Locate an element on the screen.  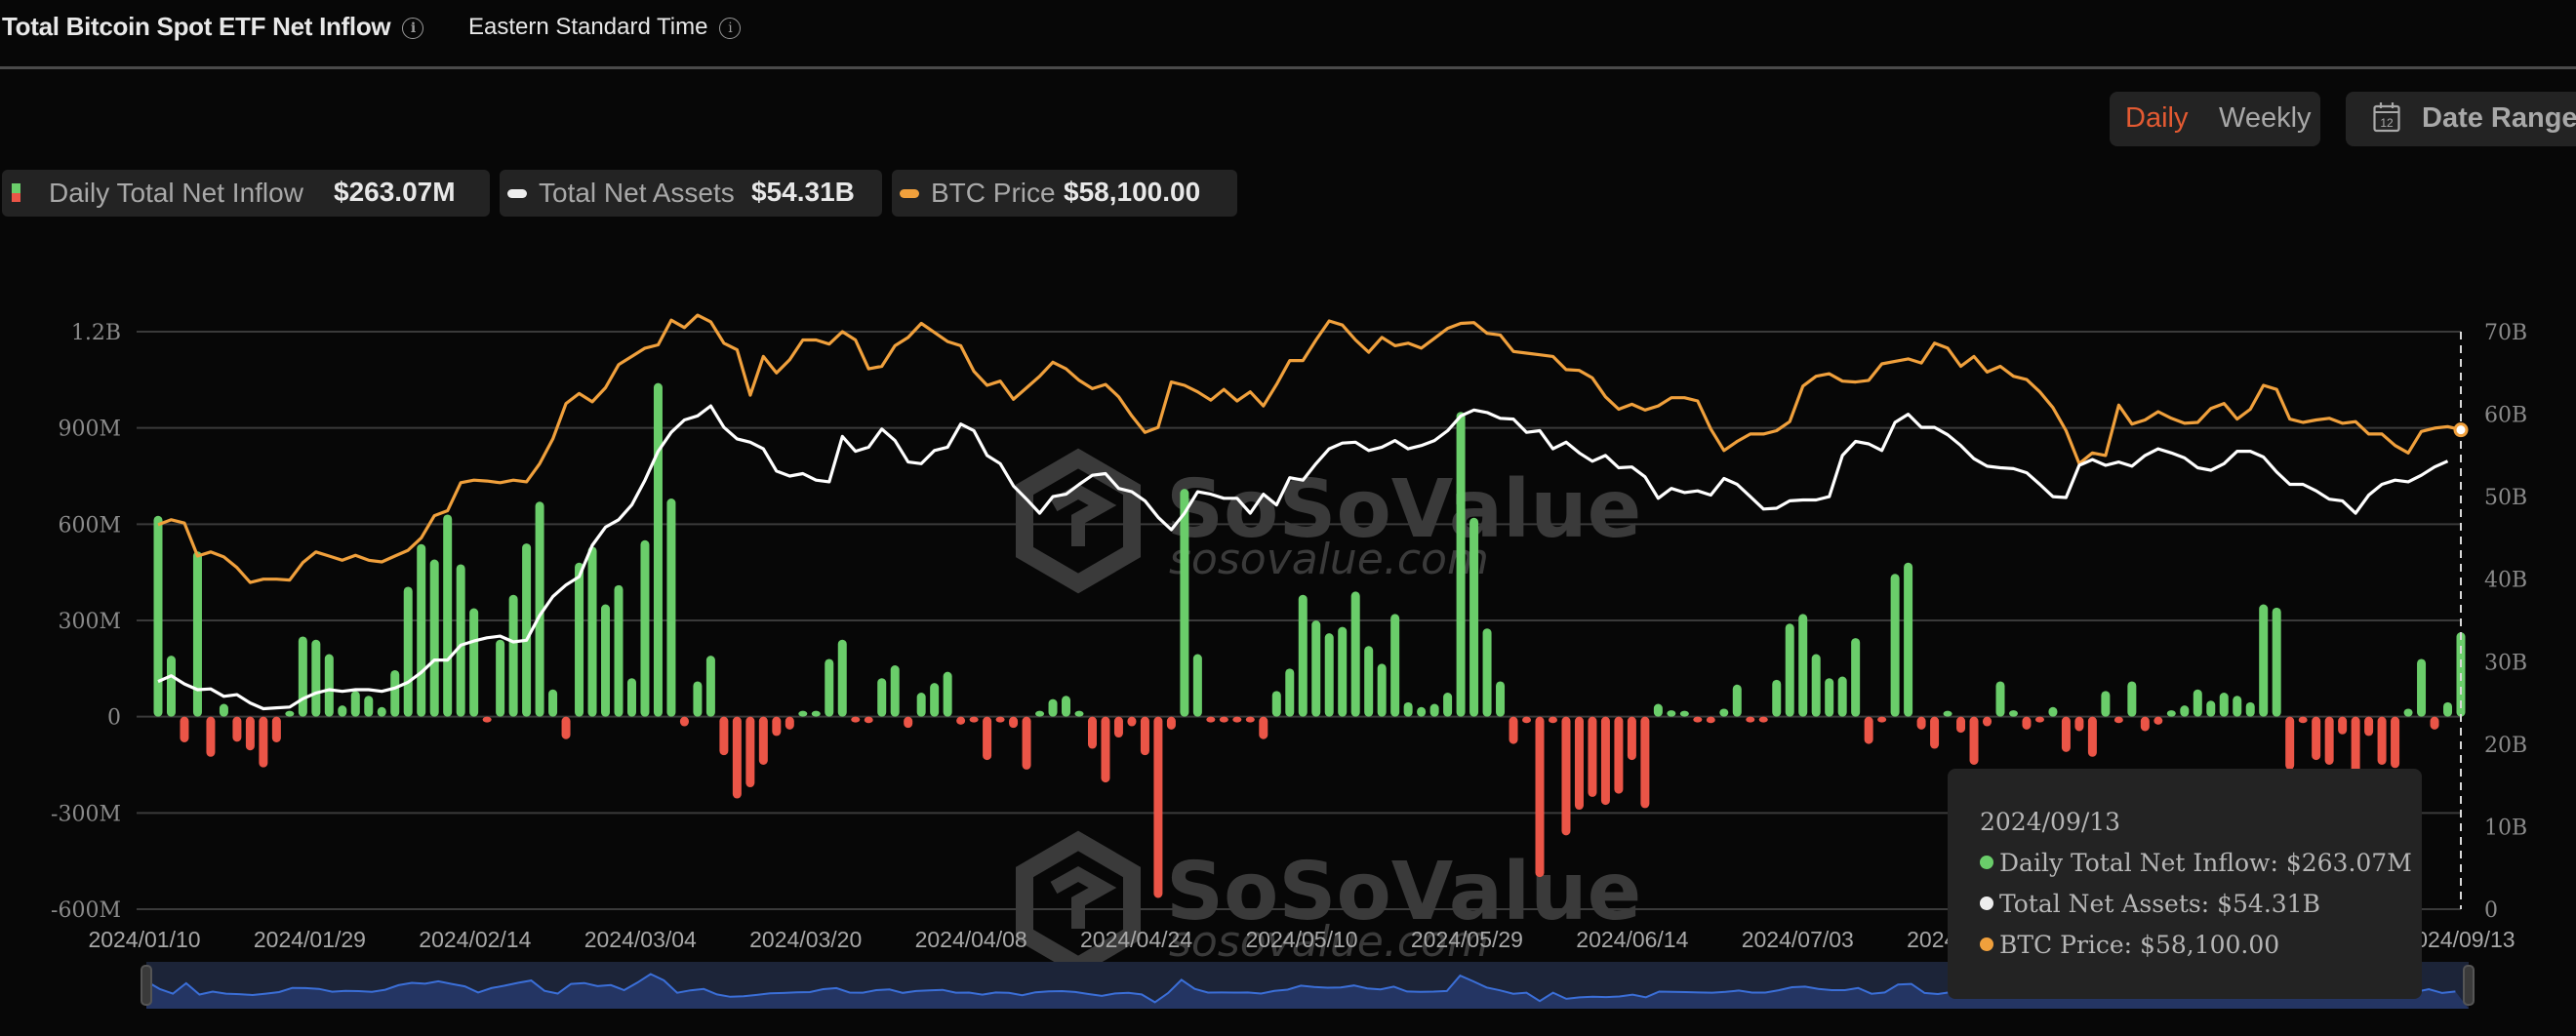
slider-handle-left is located at coordinates (146, 985).